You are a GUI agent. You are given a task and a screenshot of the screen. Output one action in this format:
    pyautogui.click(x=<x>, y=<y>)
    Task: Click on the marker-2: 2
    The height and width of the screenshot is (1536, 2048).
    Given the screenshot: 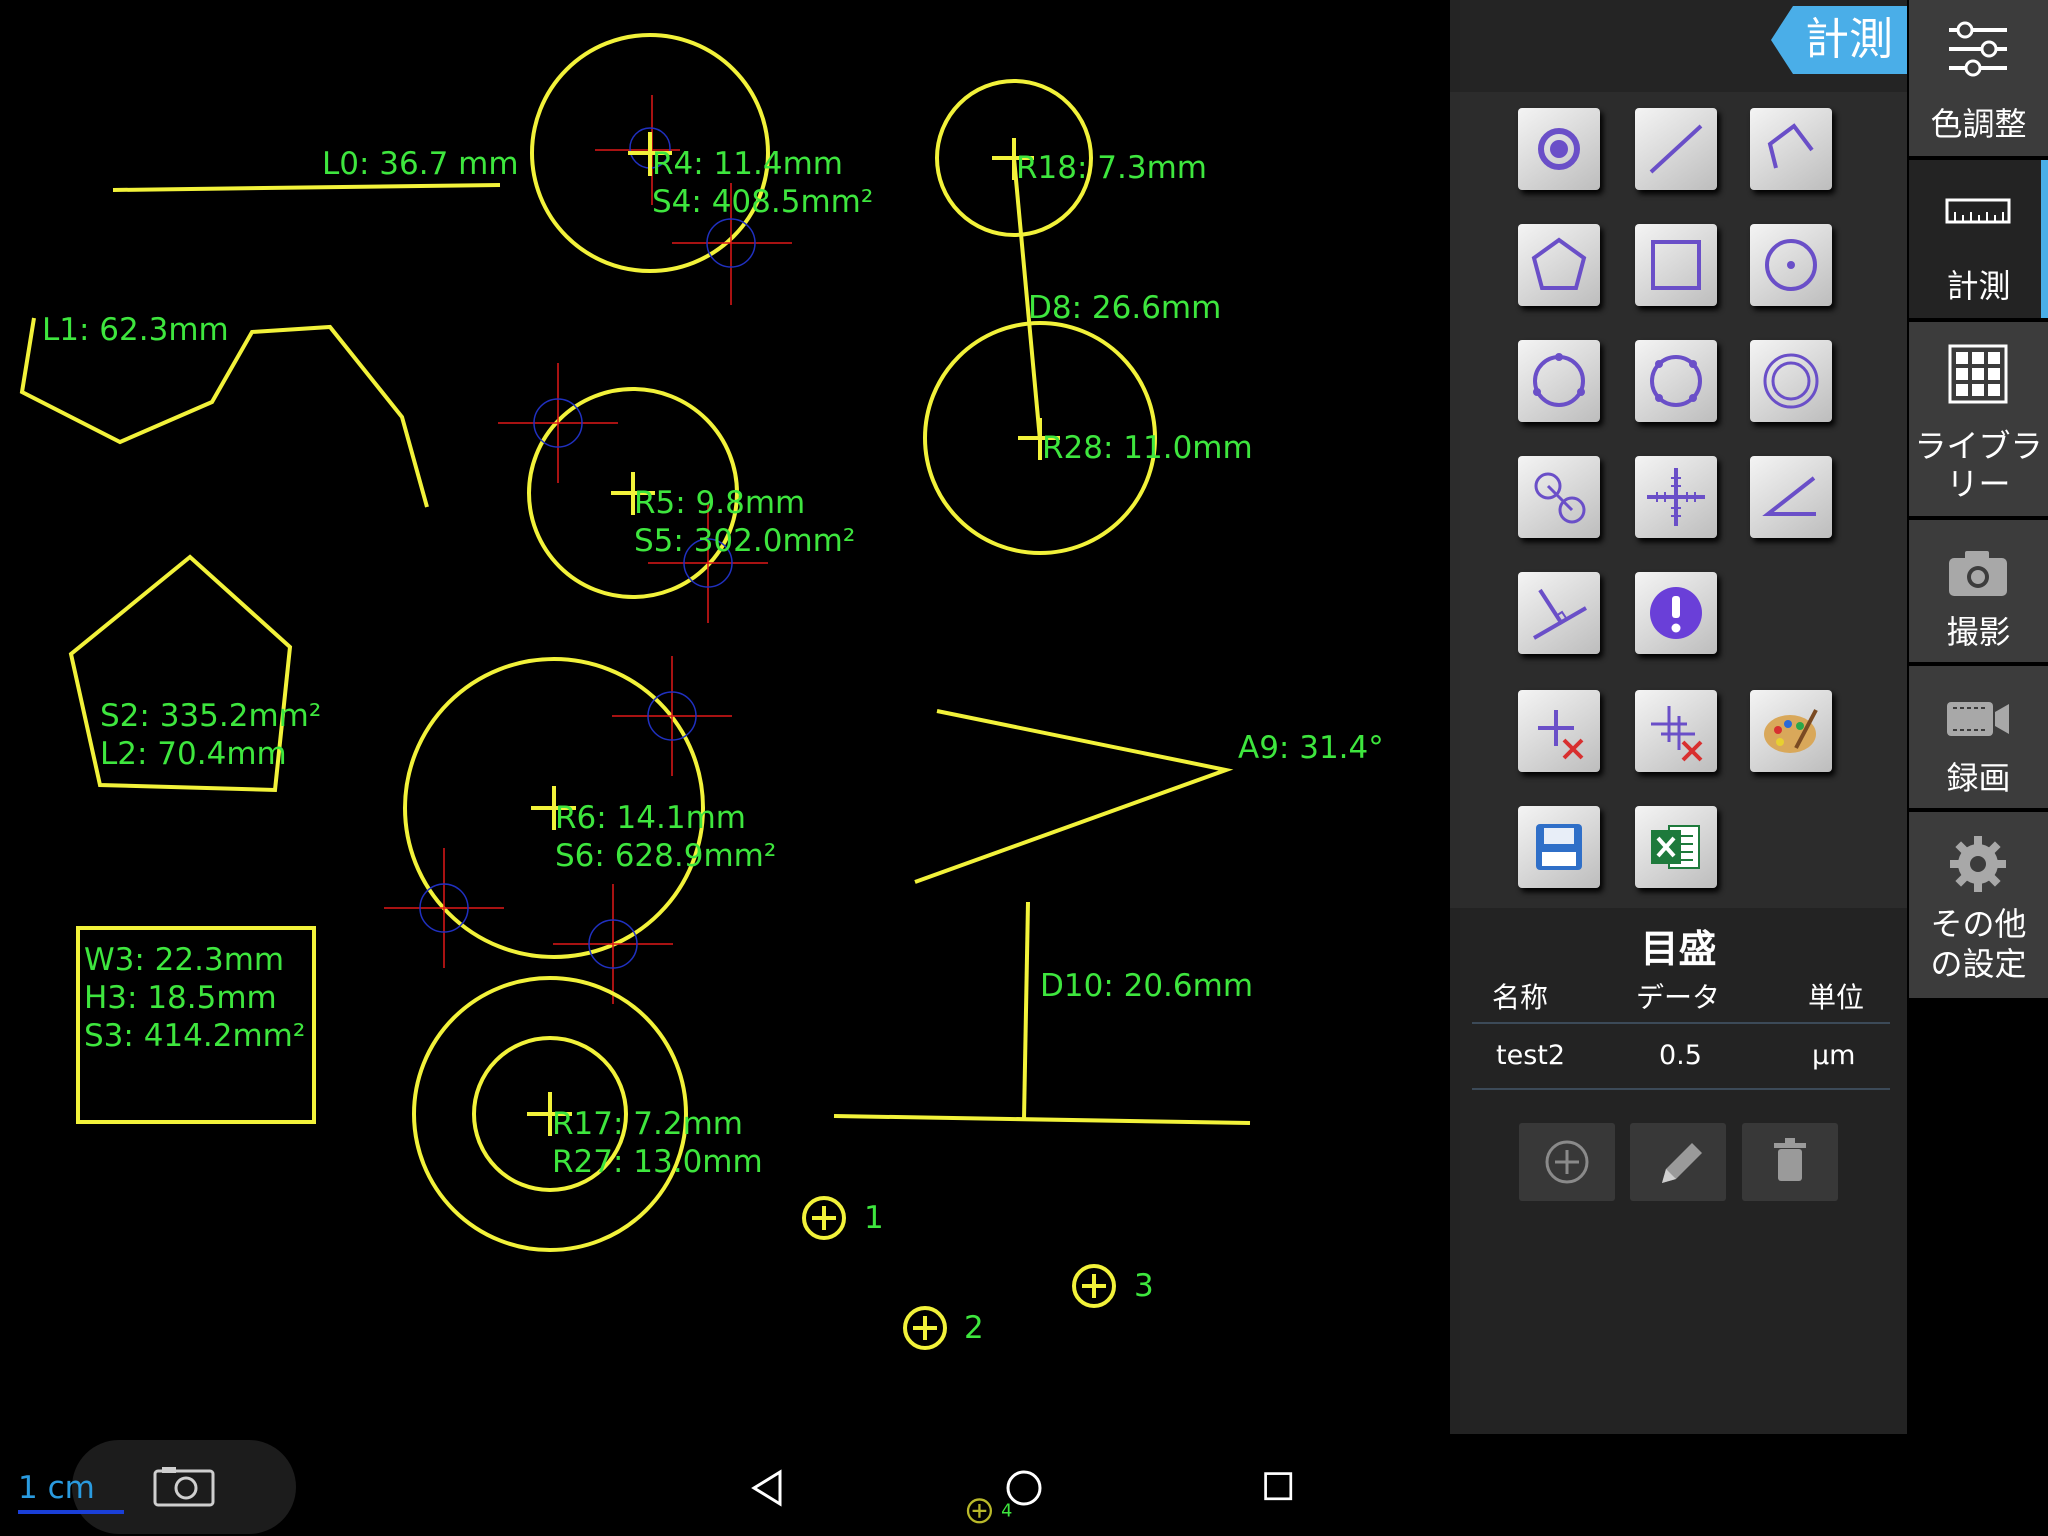 What is the action you would take?
    pyautogui.click(x=943, y=1328)
    